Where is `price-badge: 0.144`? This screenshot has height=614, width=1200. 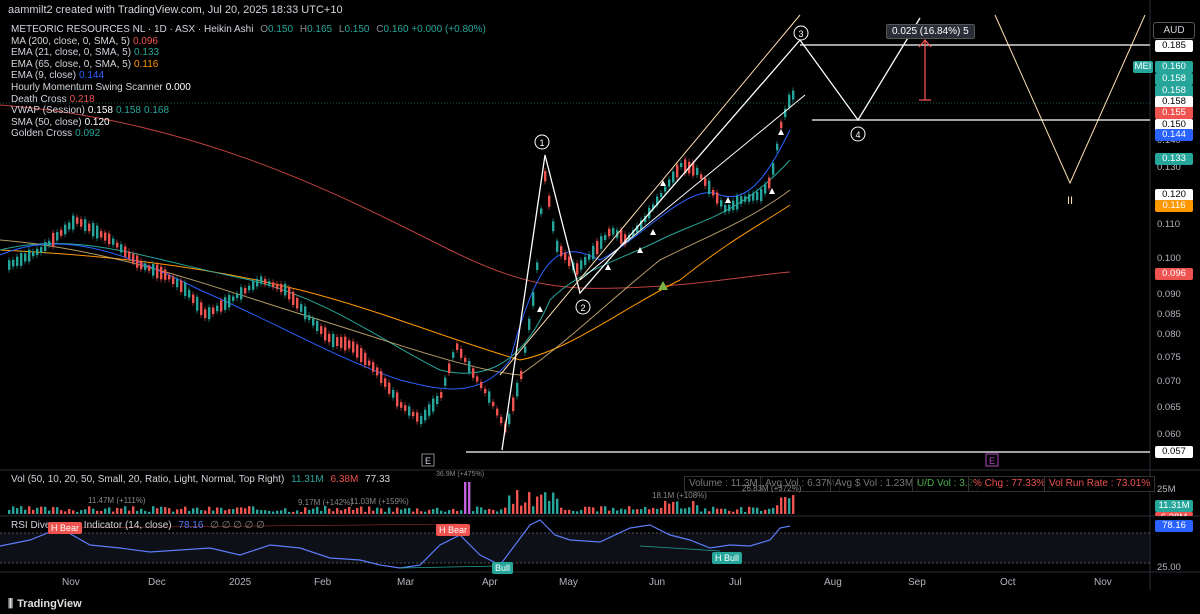 price-badge: 0.144 is located at coordinates (1174, 135).